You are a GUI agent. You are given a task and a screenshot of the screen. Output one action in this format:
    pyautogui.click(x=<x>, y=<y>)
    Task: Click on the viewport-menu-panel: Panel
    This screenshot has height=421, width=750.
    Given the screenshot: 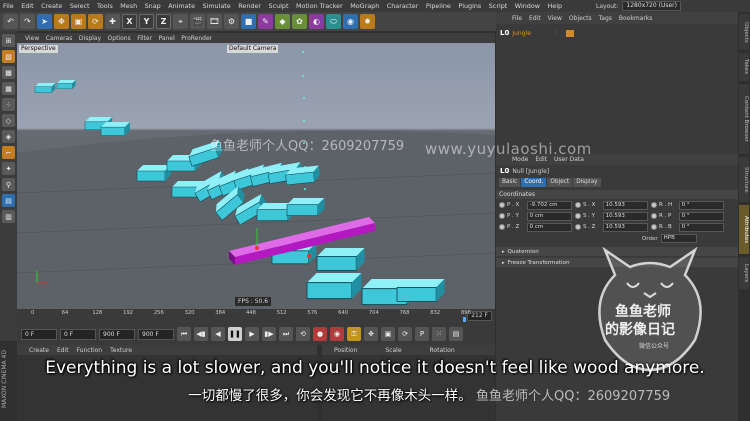 What is the action you would take?
    pyautogui.click(x=167, y=38)
    